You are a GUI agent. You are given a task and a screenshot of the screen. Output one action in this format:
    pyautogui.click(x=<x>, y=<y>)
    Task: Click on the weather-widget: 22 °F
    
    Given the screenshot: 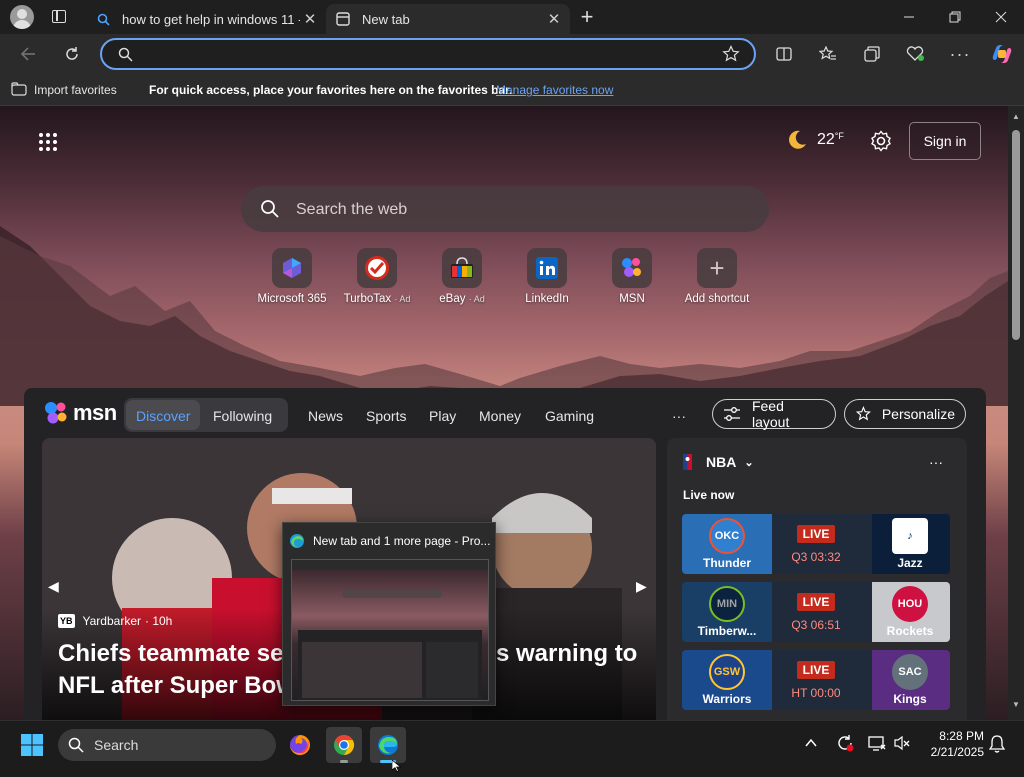 What is the action you would take?
    pyautogui.click(x=815, y=140)
    